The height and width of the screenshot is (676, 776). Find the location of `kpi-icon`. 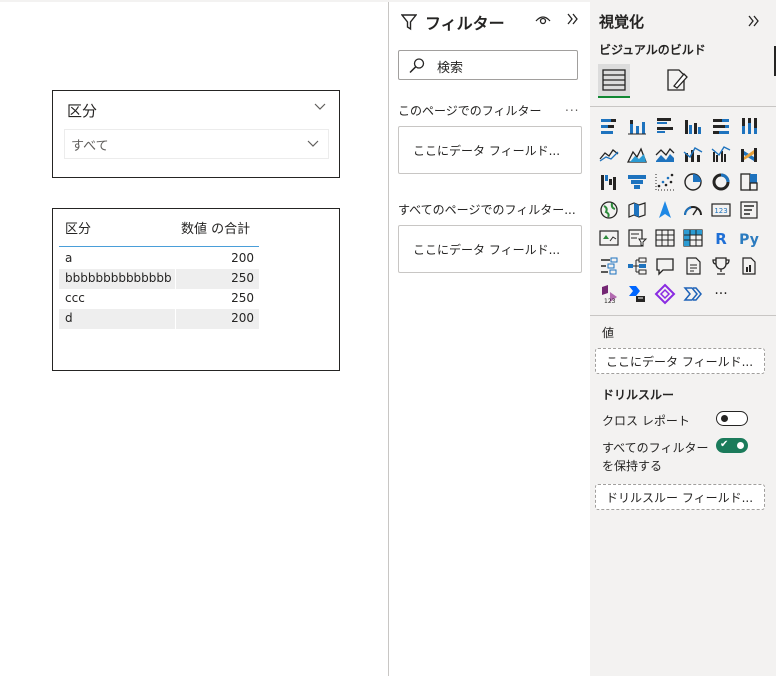

kpi-icon is located at coordinates (609, 238).